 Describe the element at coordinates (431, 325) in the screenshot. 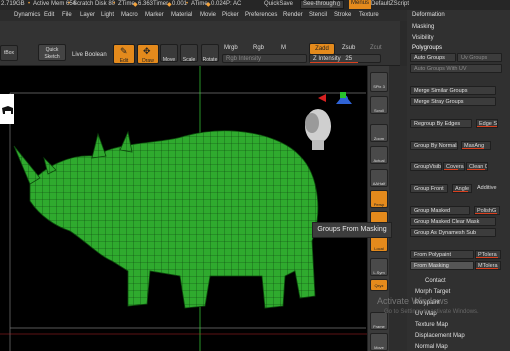

I see `texture-map-header: Texture Map` at that location.